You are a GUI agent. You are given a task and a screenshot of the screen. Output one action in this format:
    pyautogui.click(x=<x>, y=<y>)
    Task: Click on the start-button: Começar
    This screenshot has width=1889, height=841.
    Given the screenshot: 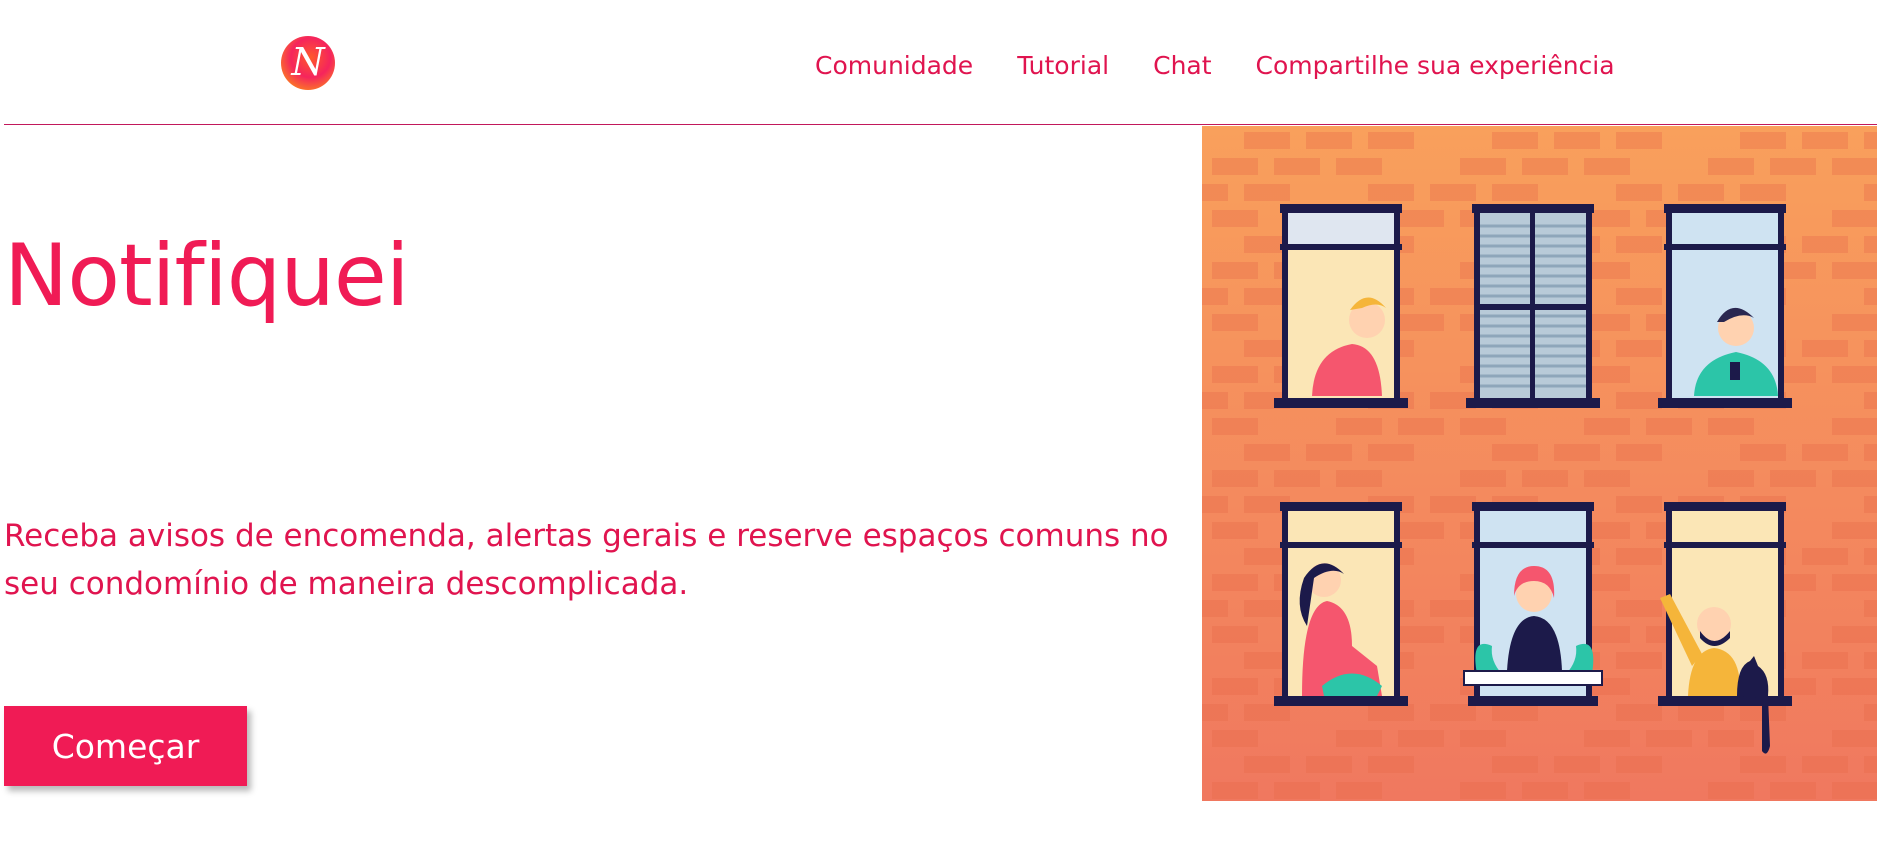 What is the action you would take?
    pyautogui.click(x=125, y=746)
    